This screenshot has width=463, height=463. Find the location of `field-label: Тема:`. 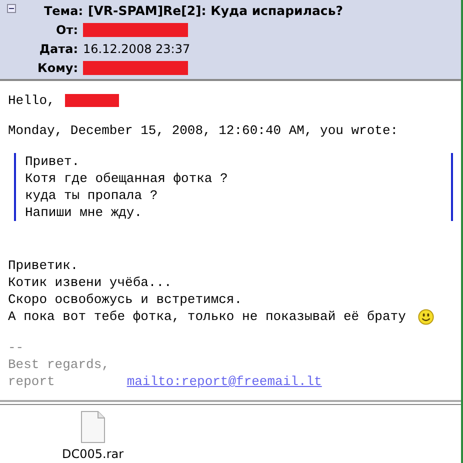

field-label: Тема: is located at coordinates (63, 11).